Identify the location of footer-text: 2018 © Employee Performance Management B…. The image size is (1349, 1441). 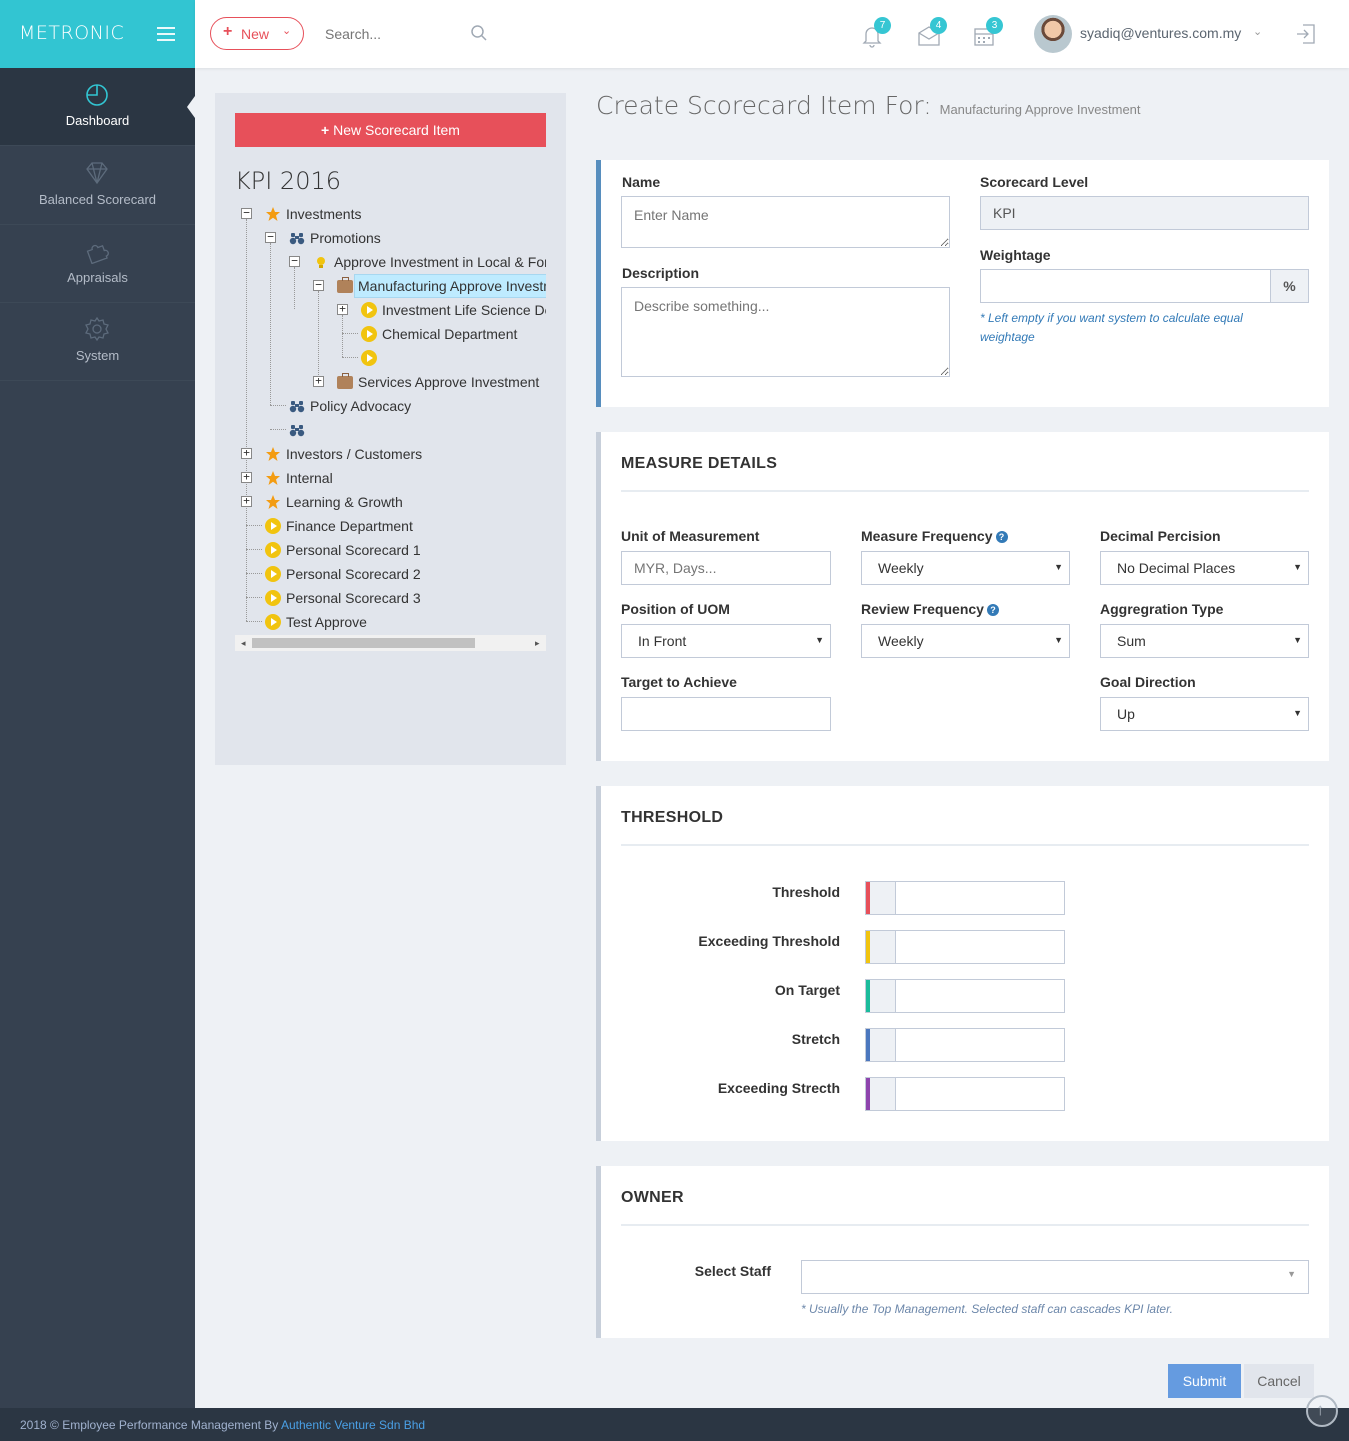
(149, 1425).